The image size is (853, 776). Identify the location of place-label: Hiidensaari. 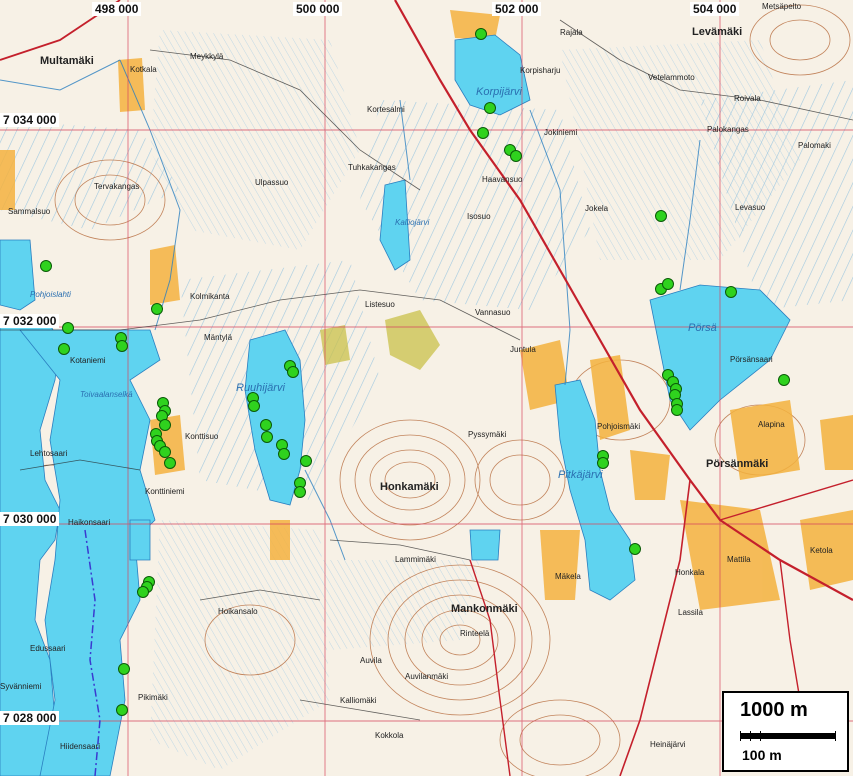
(80, 746).